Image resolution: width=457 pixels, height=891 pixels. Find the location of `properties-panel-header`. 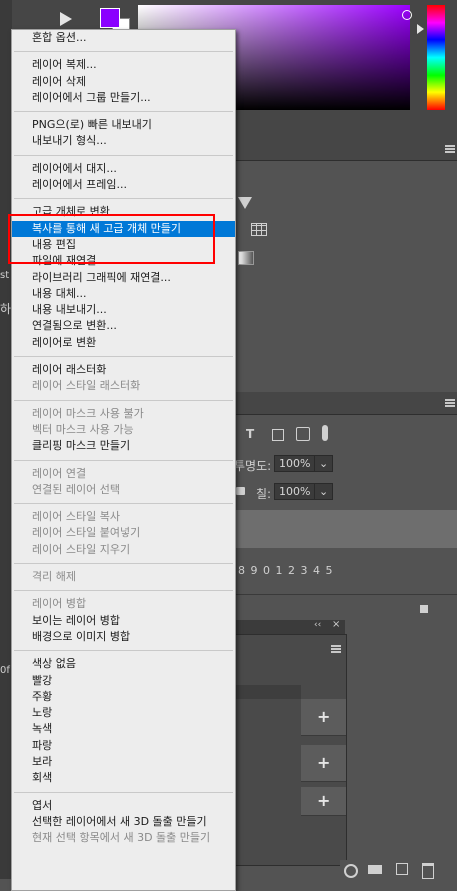

properties-panel-header is located at coordinates (345, 149).